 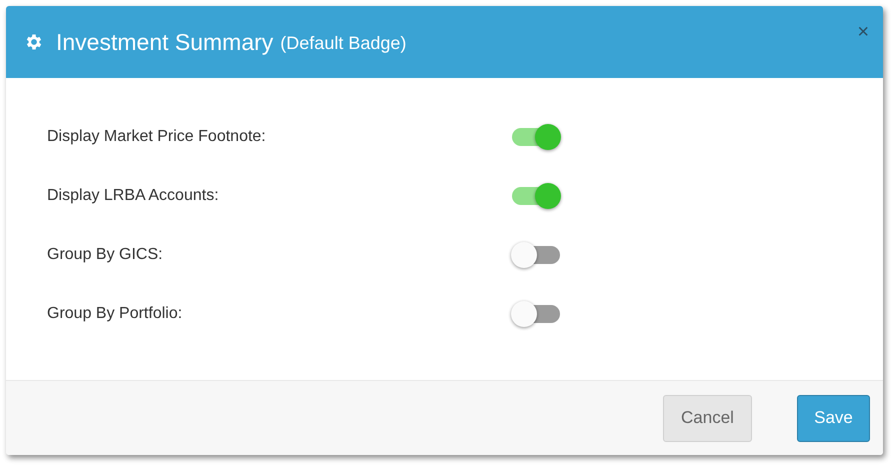 I want to click on setting-label: Group By GICS:, so click(x=105, y=255).